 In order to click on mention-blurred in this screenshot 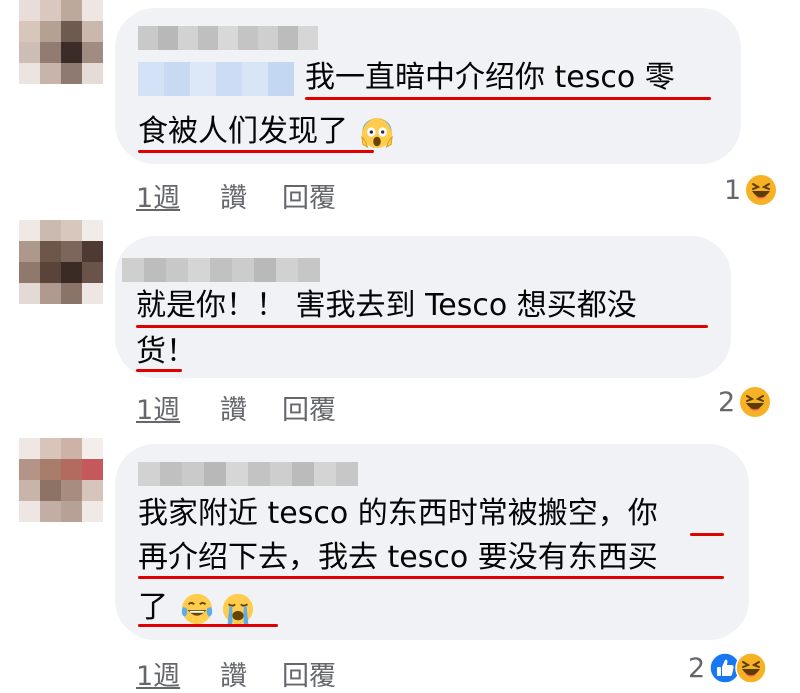, I will do `click(216, 79)`.